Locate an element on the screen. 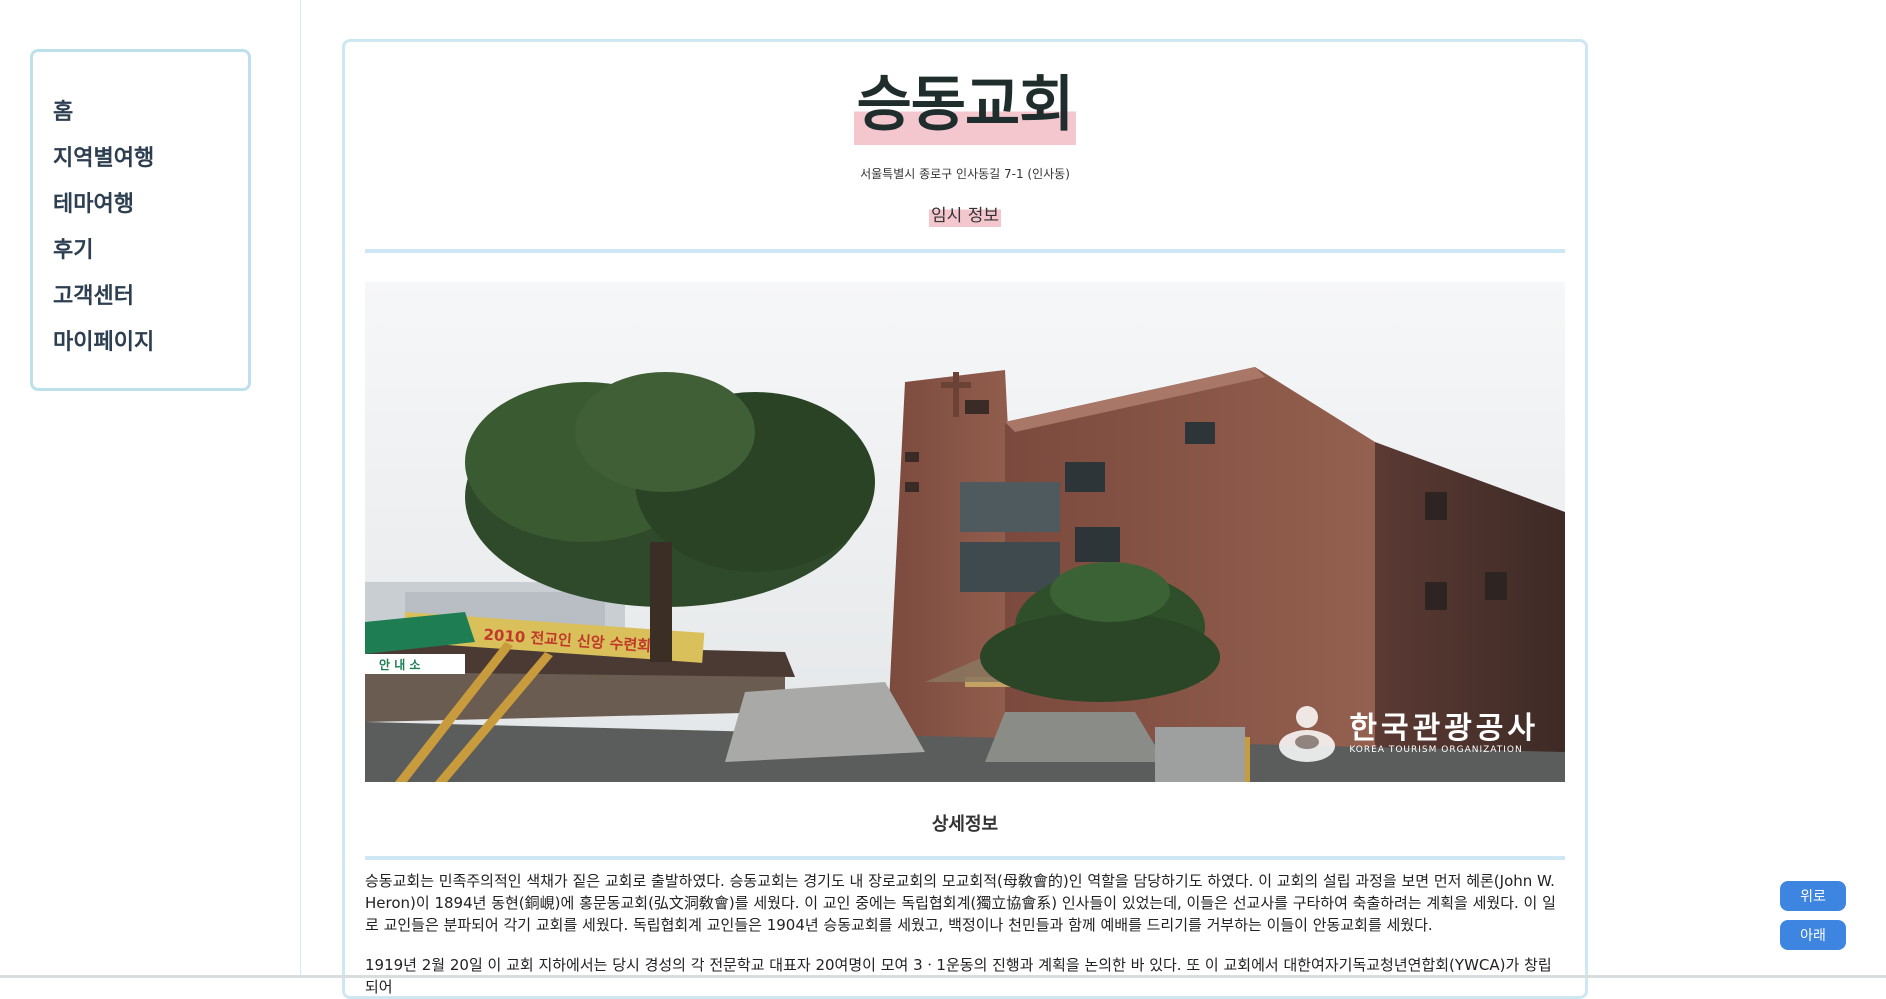  nav-item-mypage: 마이페이지 is located at coordinates (150, 343).